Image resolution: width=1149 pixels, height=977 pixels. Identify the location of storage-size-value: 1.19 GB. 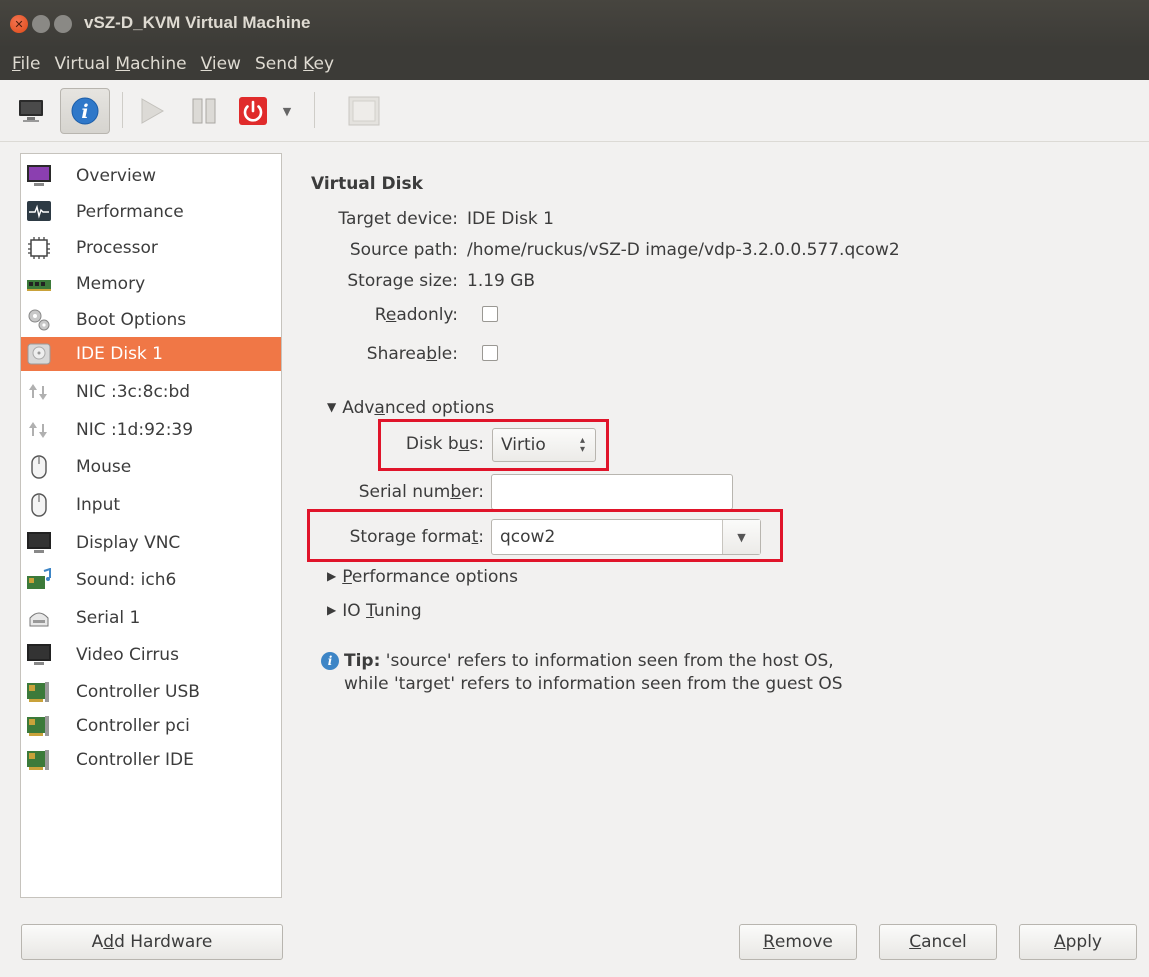
(501, 281).